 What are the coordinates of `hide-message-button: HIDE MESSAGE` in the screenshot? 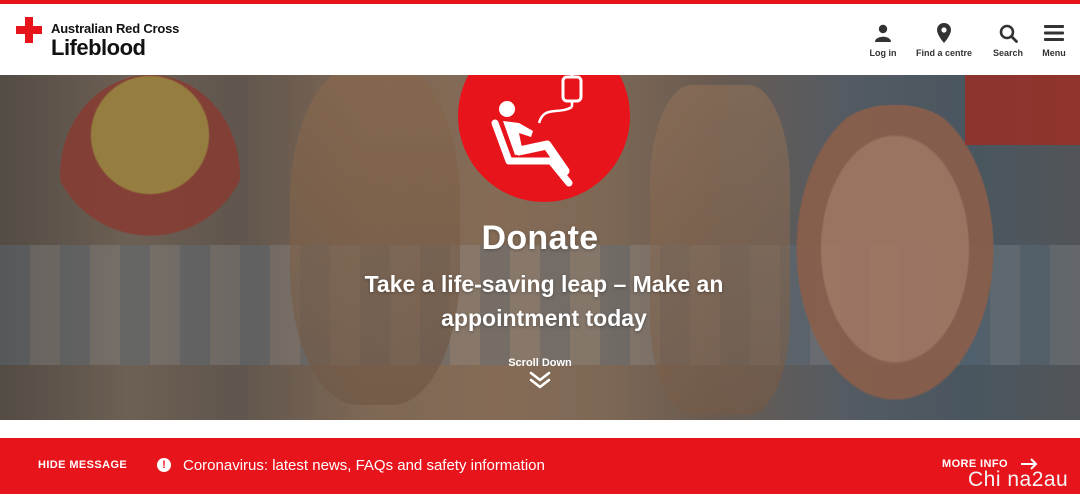 It's located at (82, 465).